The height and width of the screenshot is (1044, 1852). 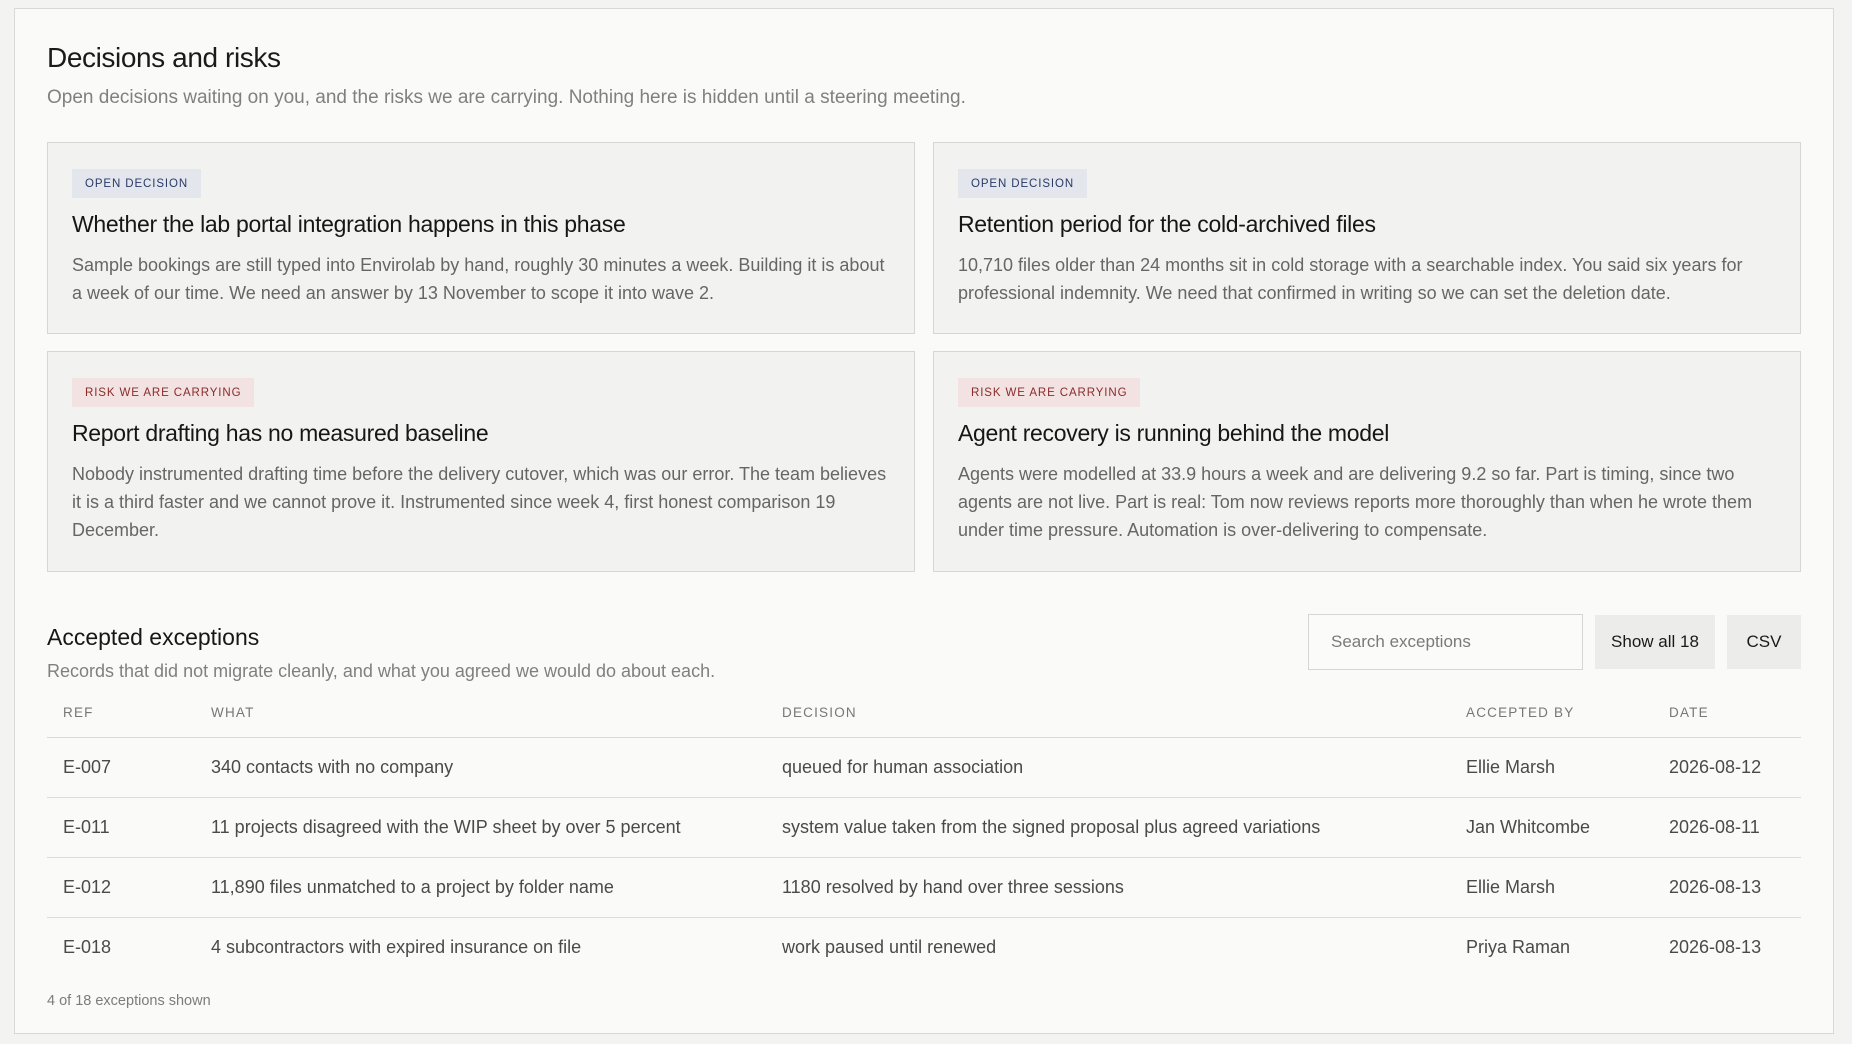 What do you see at coordinates (129, 1001) in the screenshot?
I see `exceptions-count-note: 4 of 18 exceptions shown` at bounding box center [129, 1001].